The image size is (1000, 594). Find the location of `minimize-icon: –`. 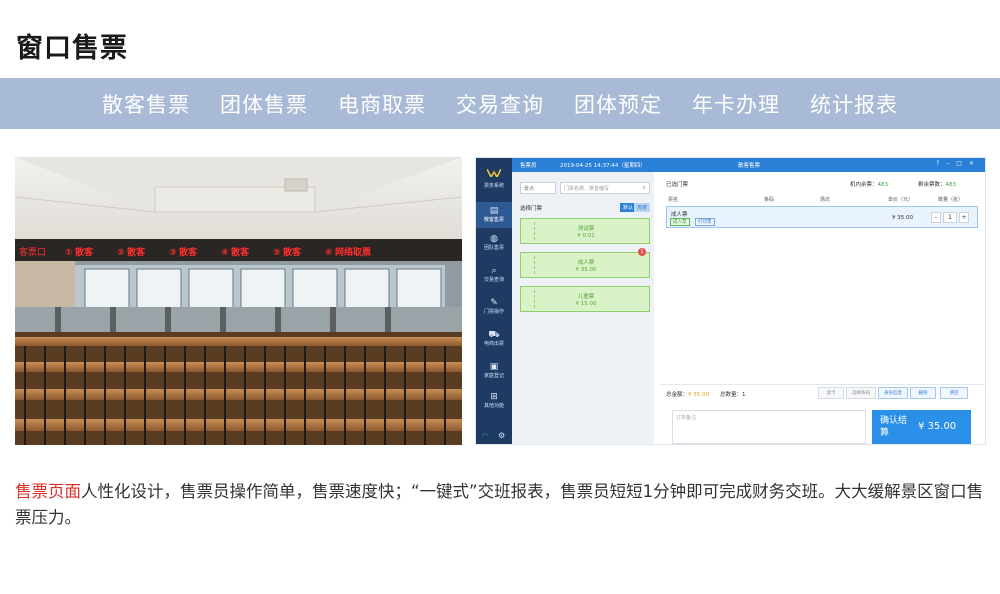

minimize-icon: – is located at coordinates (951, 163).